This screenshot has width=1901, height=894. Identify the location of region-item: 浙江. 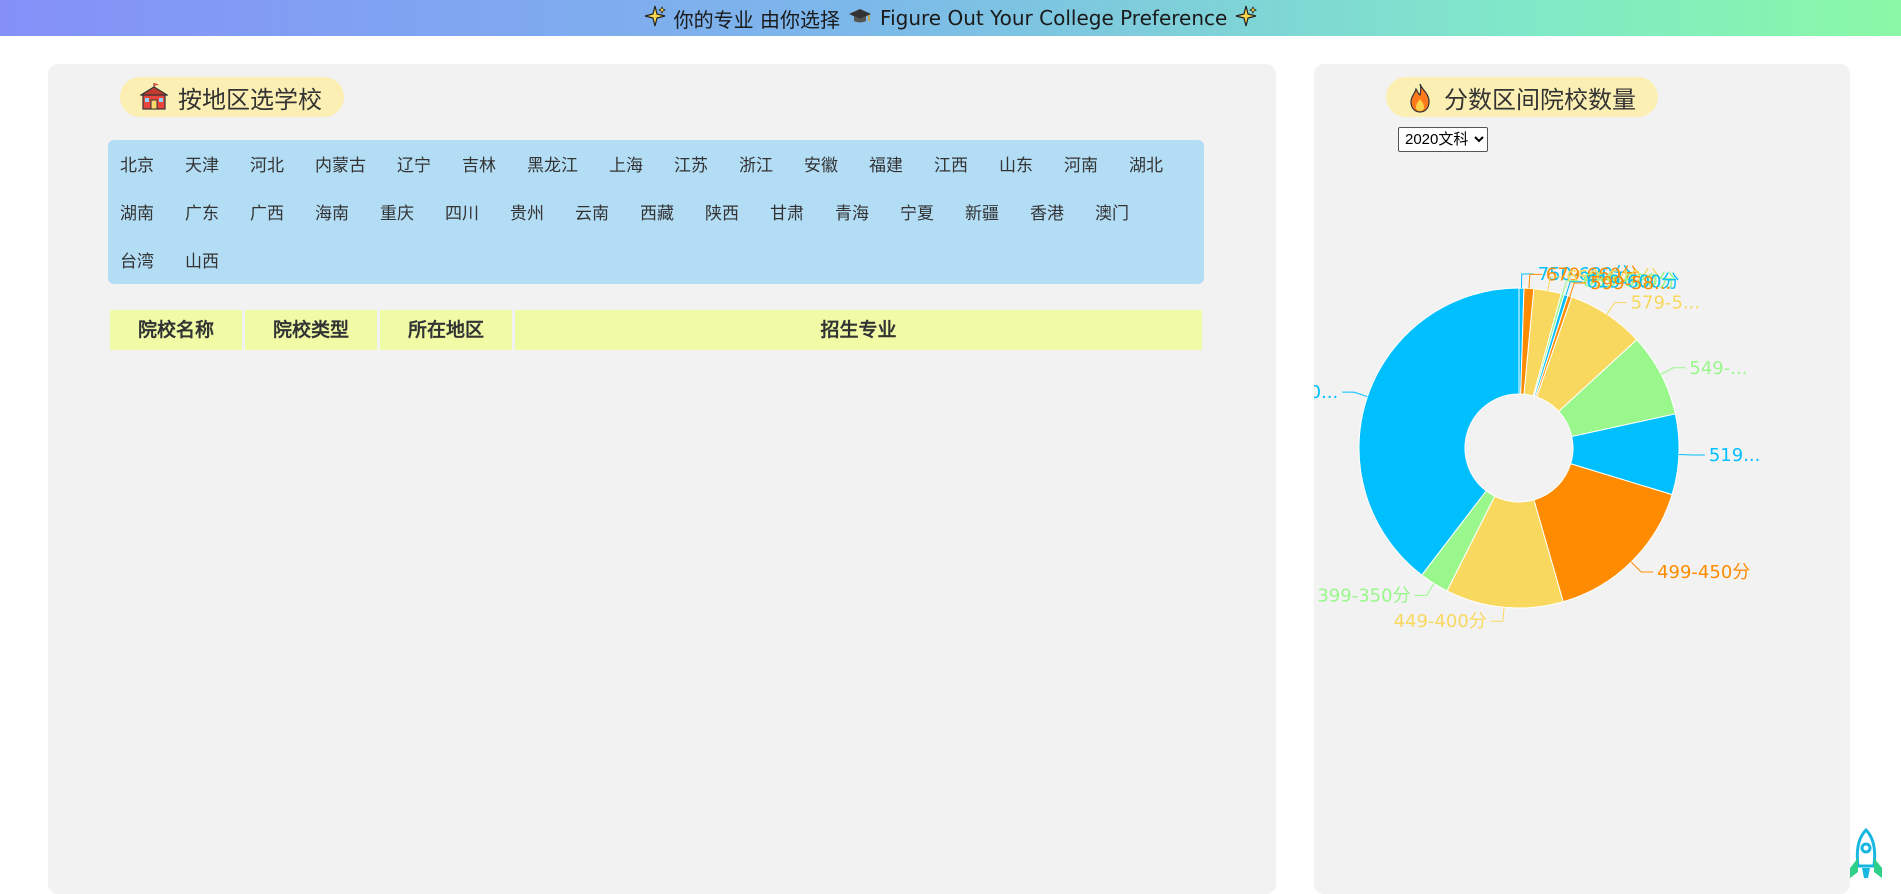
(756, 166).